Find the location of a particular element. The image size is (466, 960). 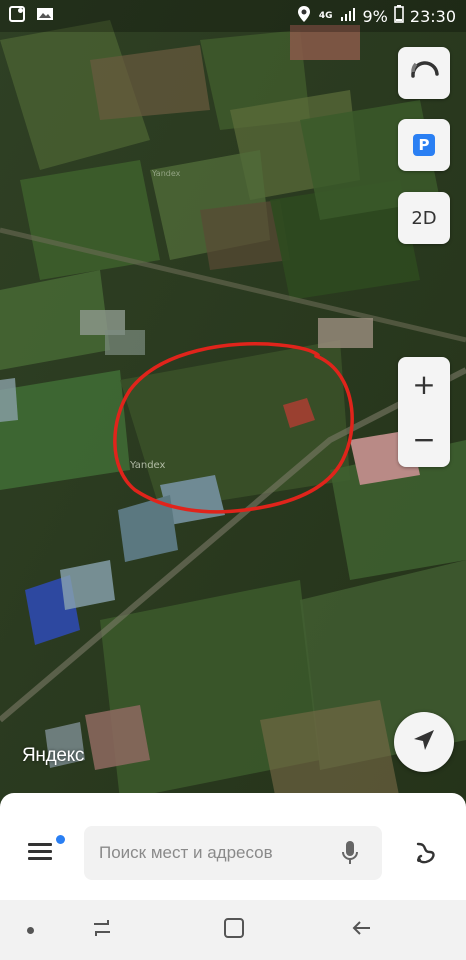

recent-apps-button is located at coordinates (102, 930).